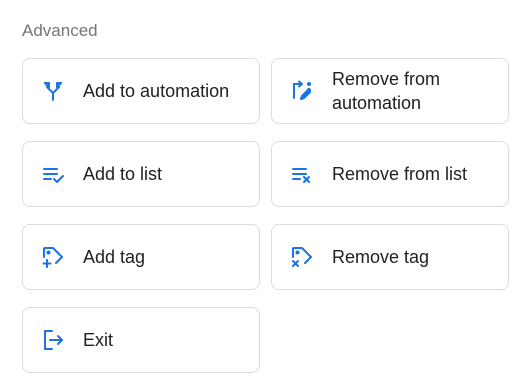 The width and height of the screenshot is (523, 392). I want to click on add-tag-button: Add tag, so click(141, 257).